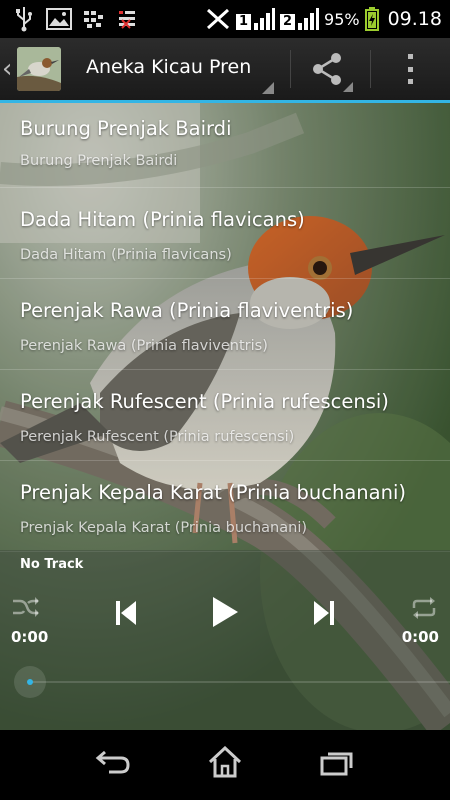  Describe the element at coordinates (30, 637) in the screenshot. I see `time-elapsed: 0:00` at that location.